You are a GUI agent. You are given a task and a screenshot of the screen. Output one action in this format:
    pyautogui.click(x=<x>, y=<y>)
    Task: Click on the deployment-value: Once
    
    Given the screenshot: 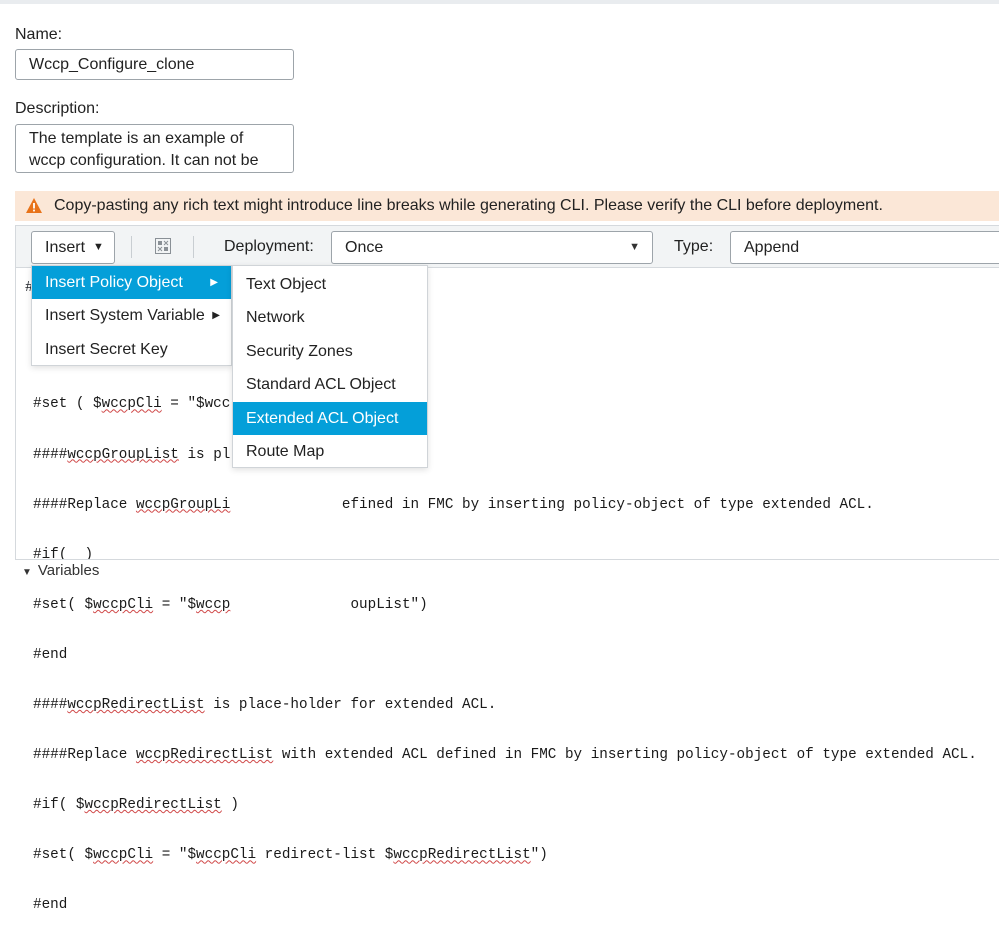 What is the action you would take?
    pyautogui.click(x=364, y=247)
    